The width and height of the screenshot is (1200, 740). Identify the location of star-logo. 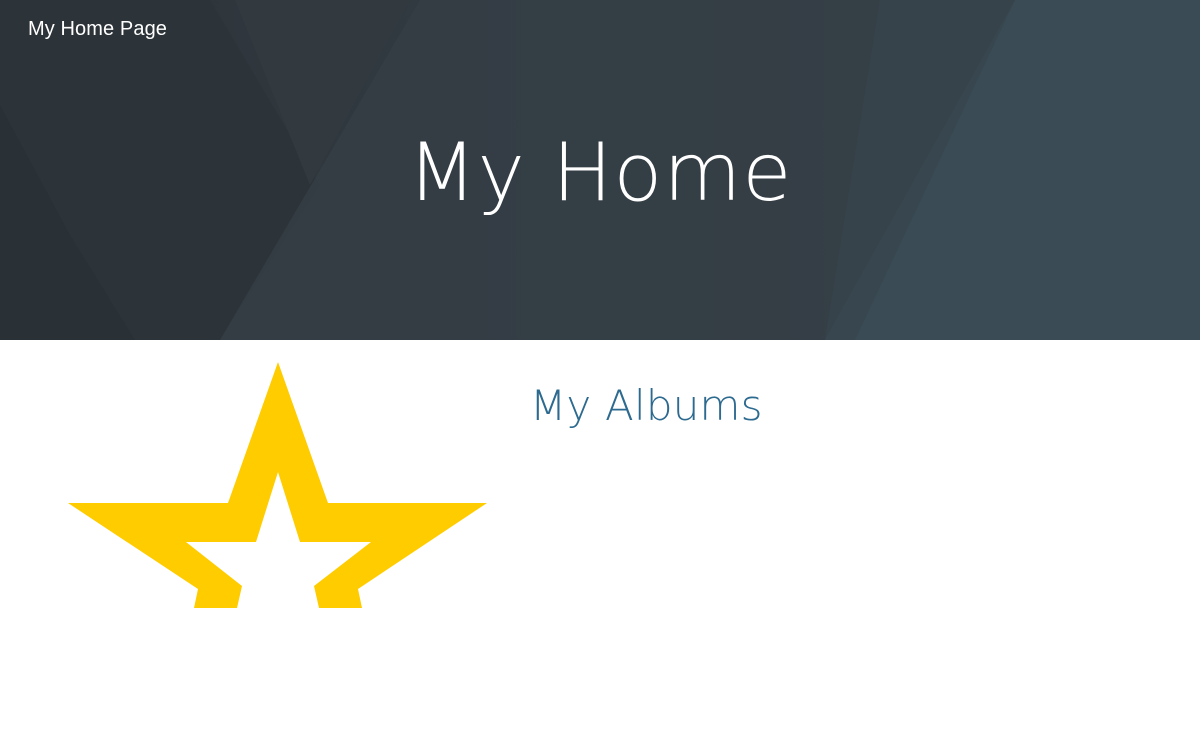
(278, 485).